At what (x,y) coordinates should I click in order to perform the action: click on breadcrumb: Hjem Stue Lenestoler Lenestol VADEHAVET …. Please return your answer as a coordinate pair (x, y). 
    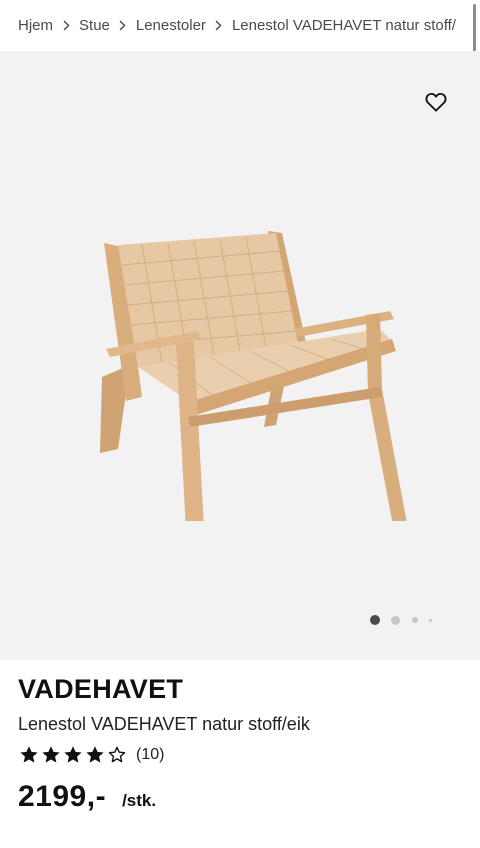
    Looking at the image, I should click on (240, 25).